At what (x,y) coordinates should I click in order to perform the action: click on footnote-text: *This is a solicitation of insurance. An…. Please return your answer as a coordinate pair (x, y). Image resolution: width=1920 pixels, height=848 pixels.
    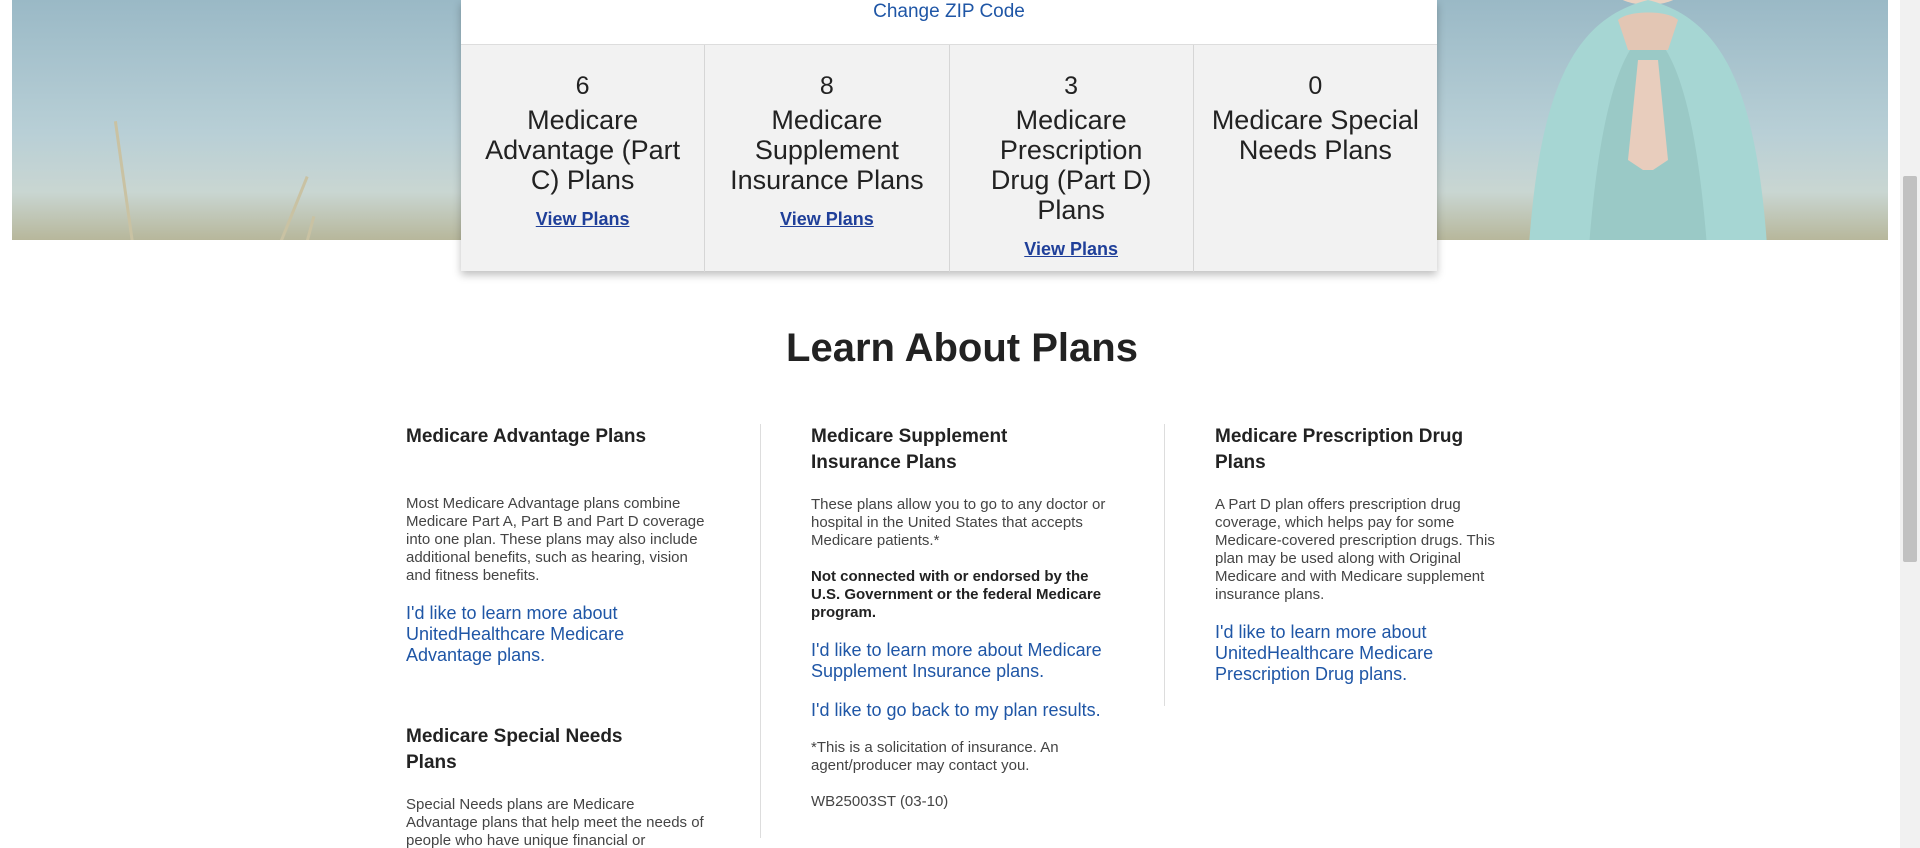
    Looking at the image, I should click on (935, 756).